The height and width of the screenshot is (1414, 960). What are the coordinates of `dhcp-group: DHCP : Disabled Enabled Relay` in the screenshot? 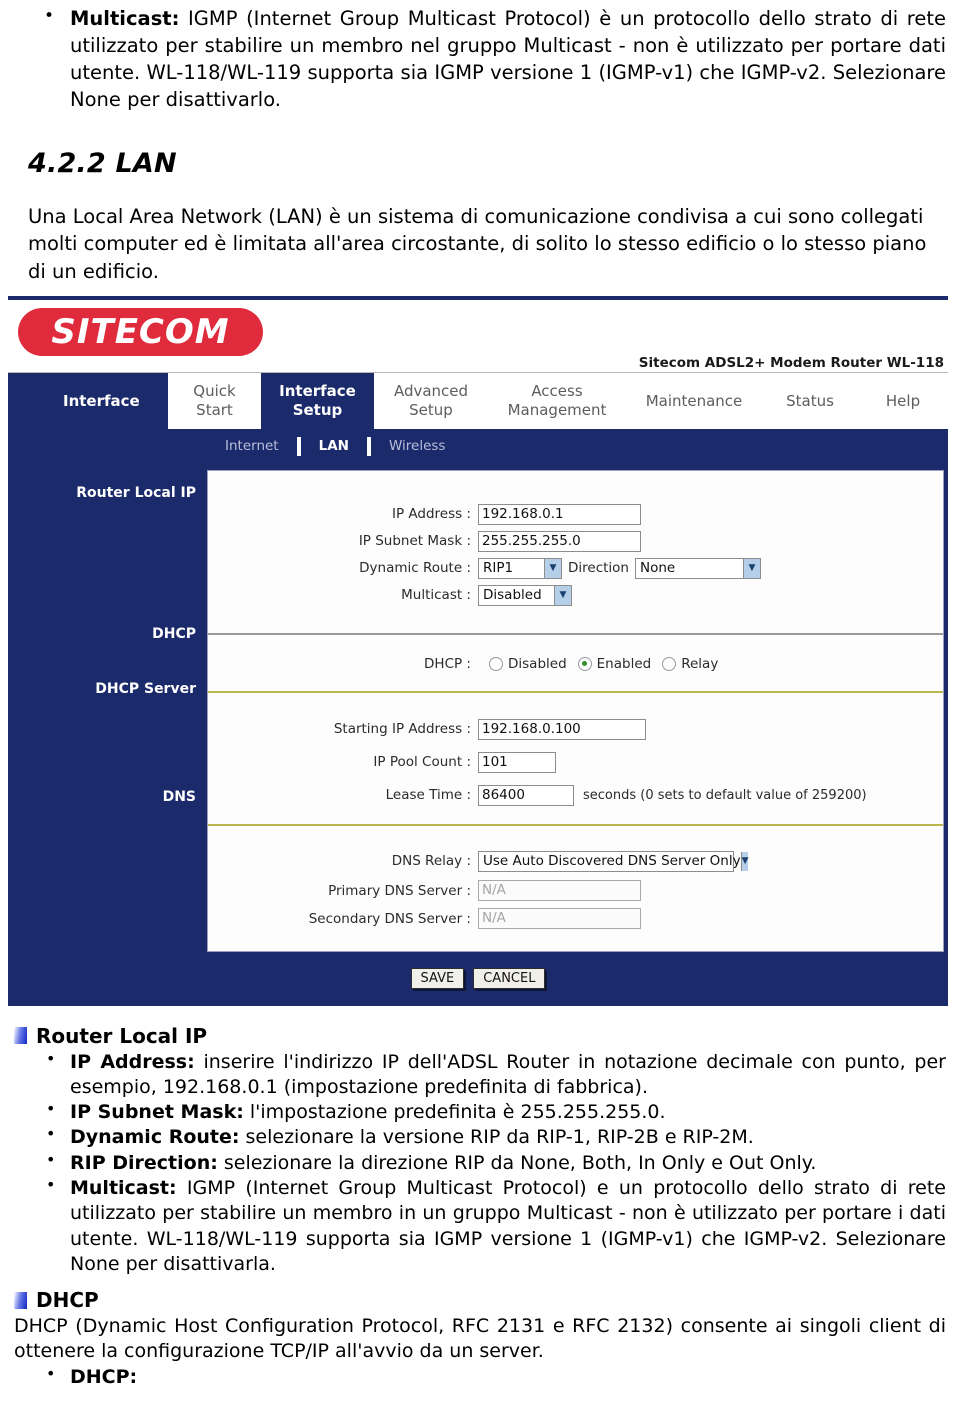 It's located at (575, 663).